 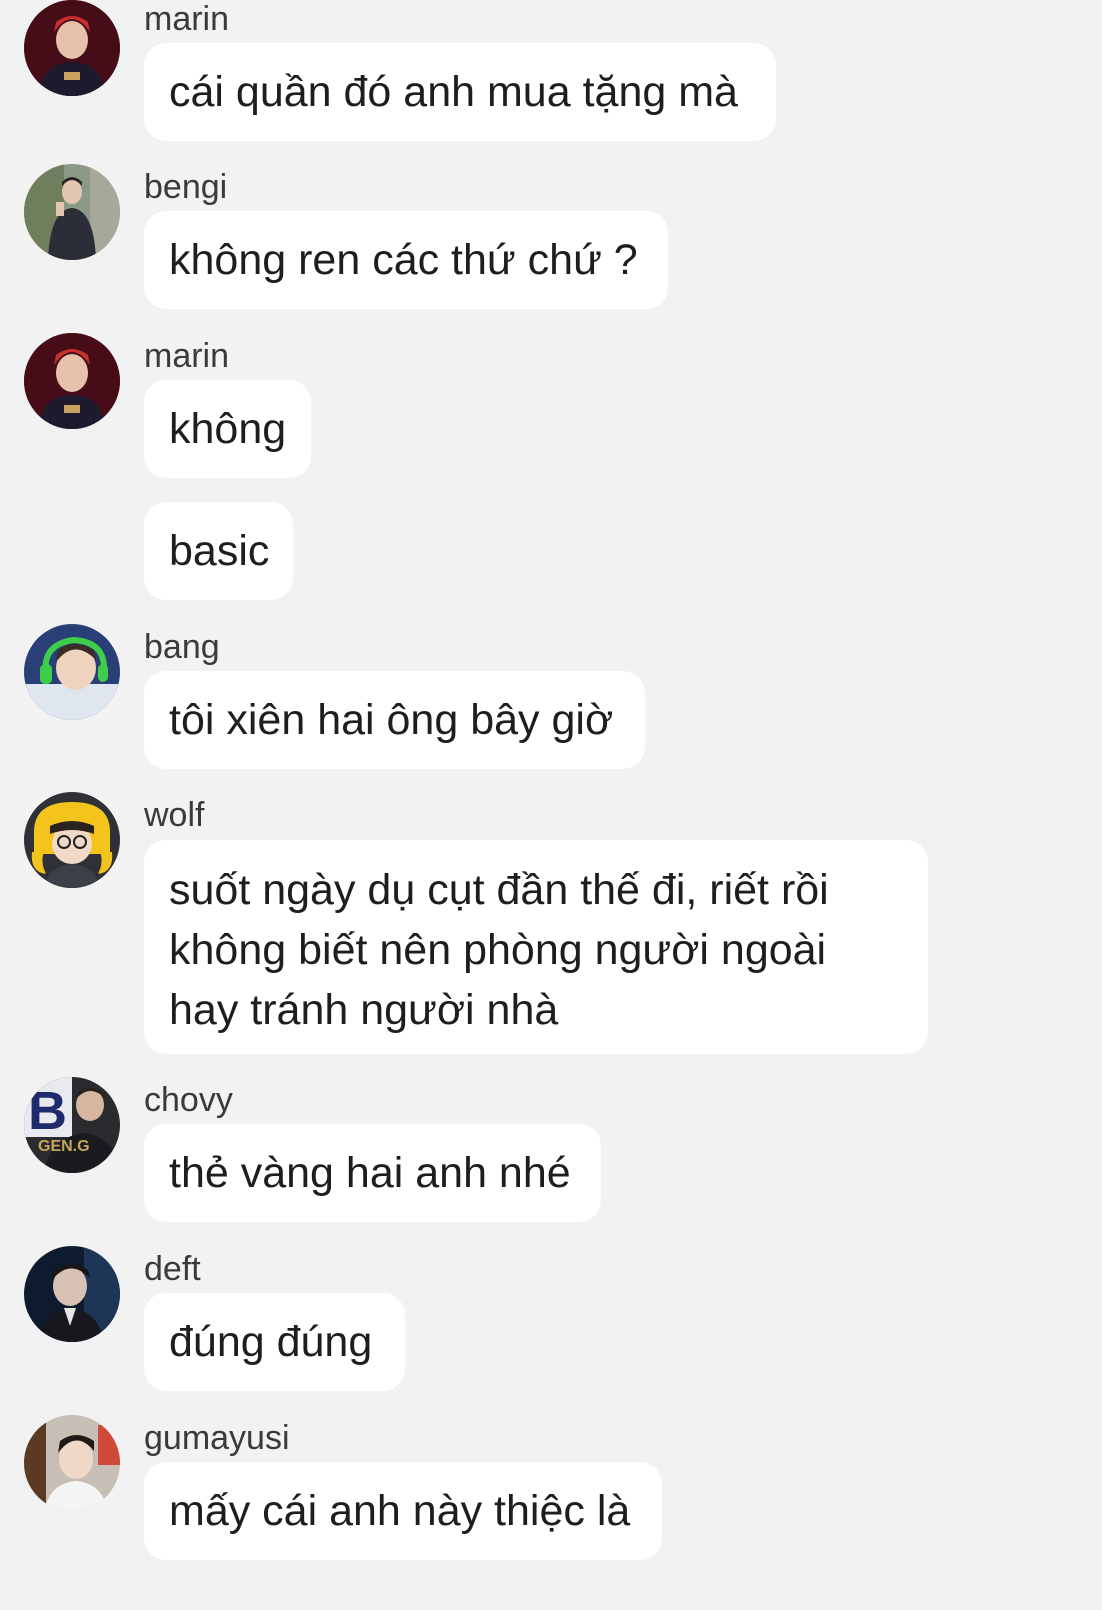 What do you see at coordinates (174, 815) in the screenshot?
I see `sender-name: wolf` at bounding box center [174, 815].